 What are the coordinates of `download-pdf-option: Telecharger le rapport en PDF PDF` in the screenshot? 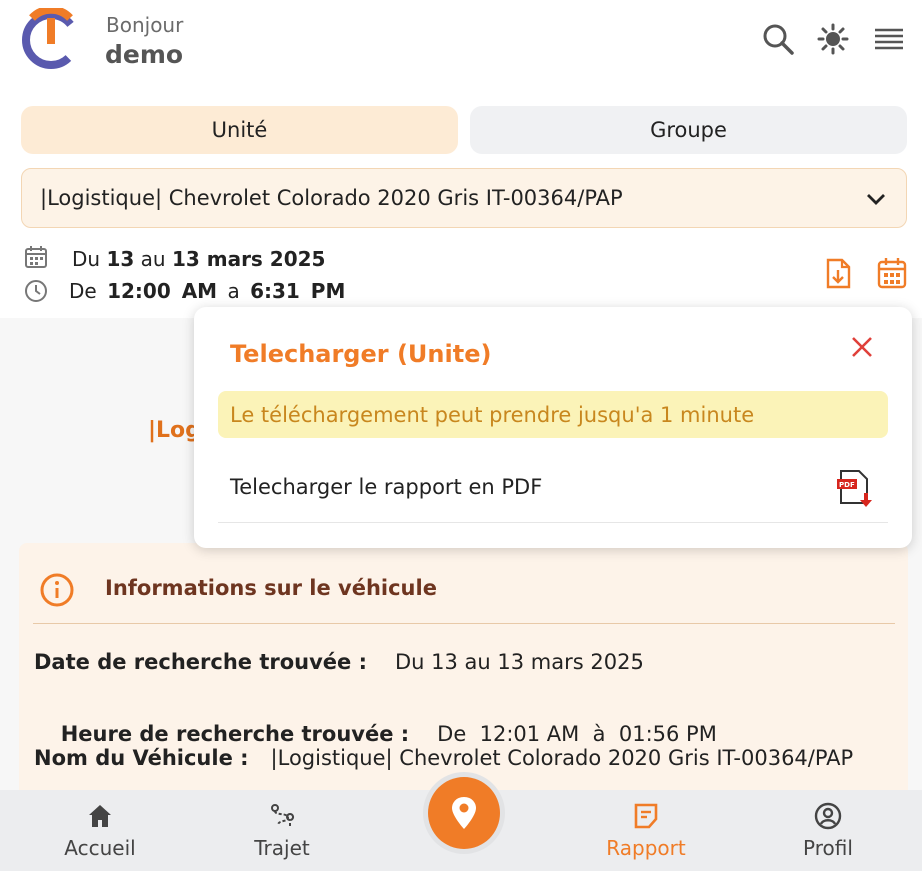 It's located at (553, 490).